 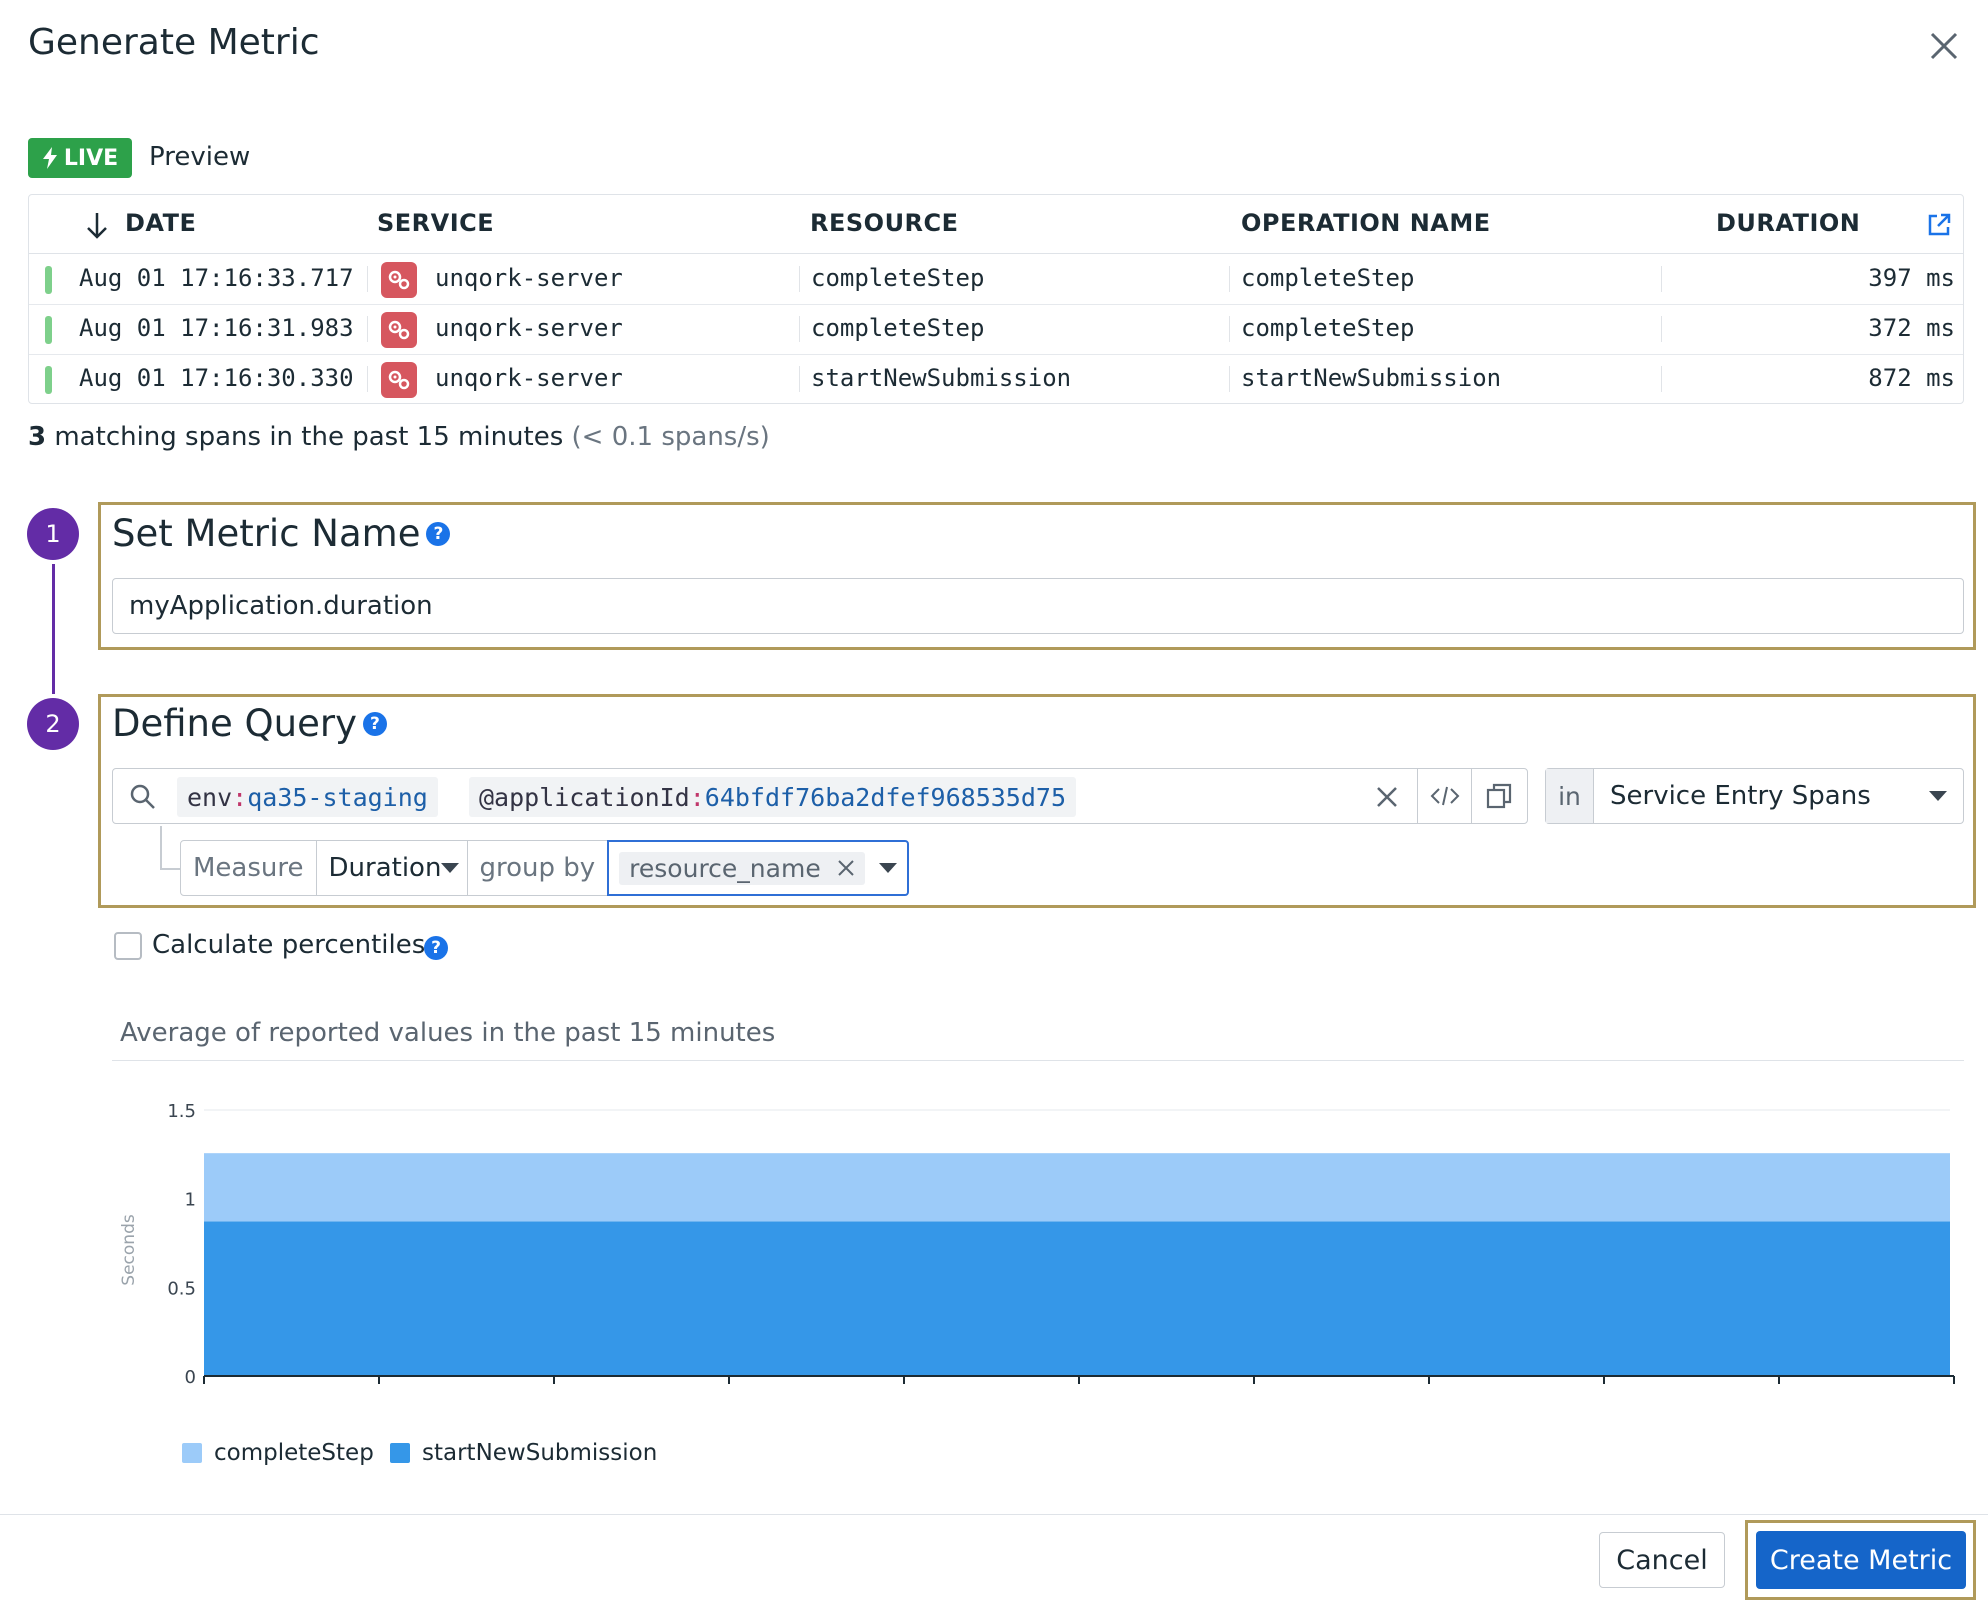 I want to click on legend-item-complete-step: completeStep, so click(x=278, y=1453).